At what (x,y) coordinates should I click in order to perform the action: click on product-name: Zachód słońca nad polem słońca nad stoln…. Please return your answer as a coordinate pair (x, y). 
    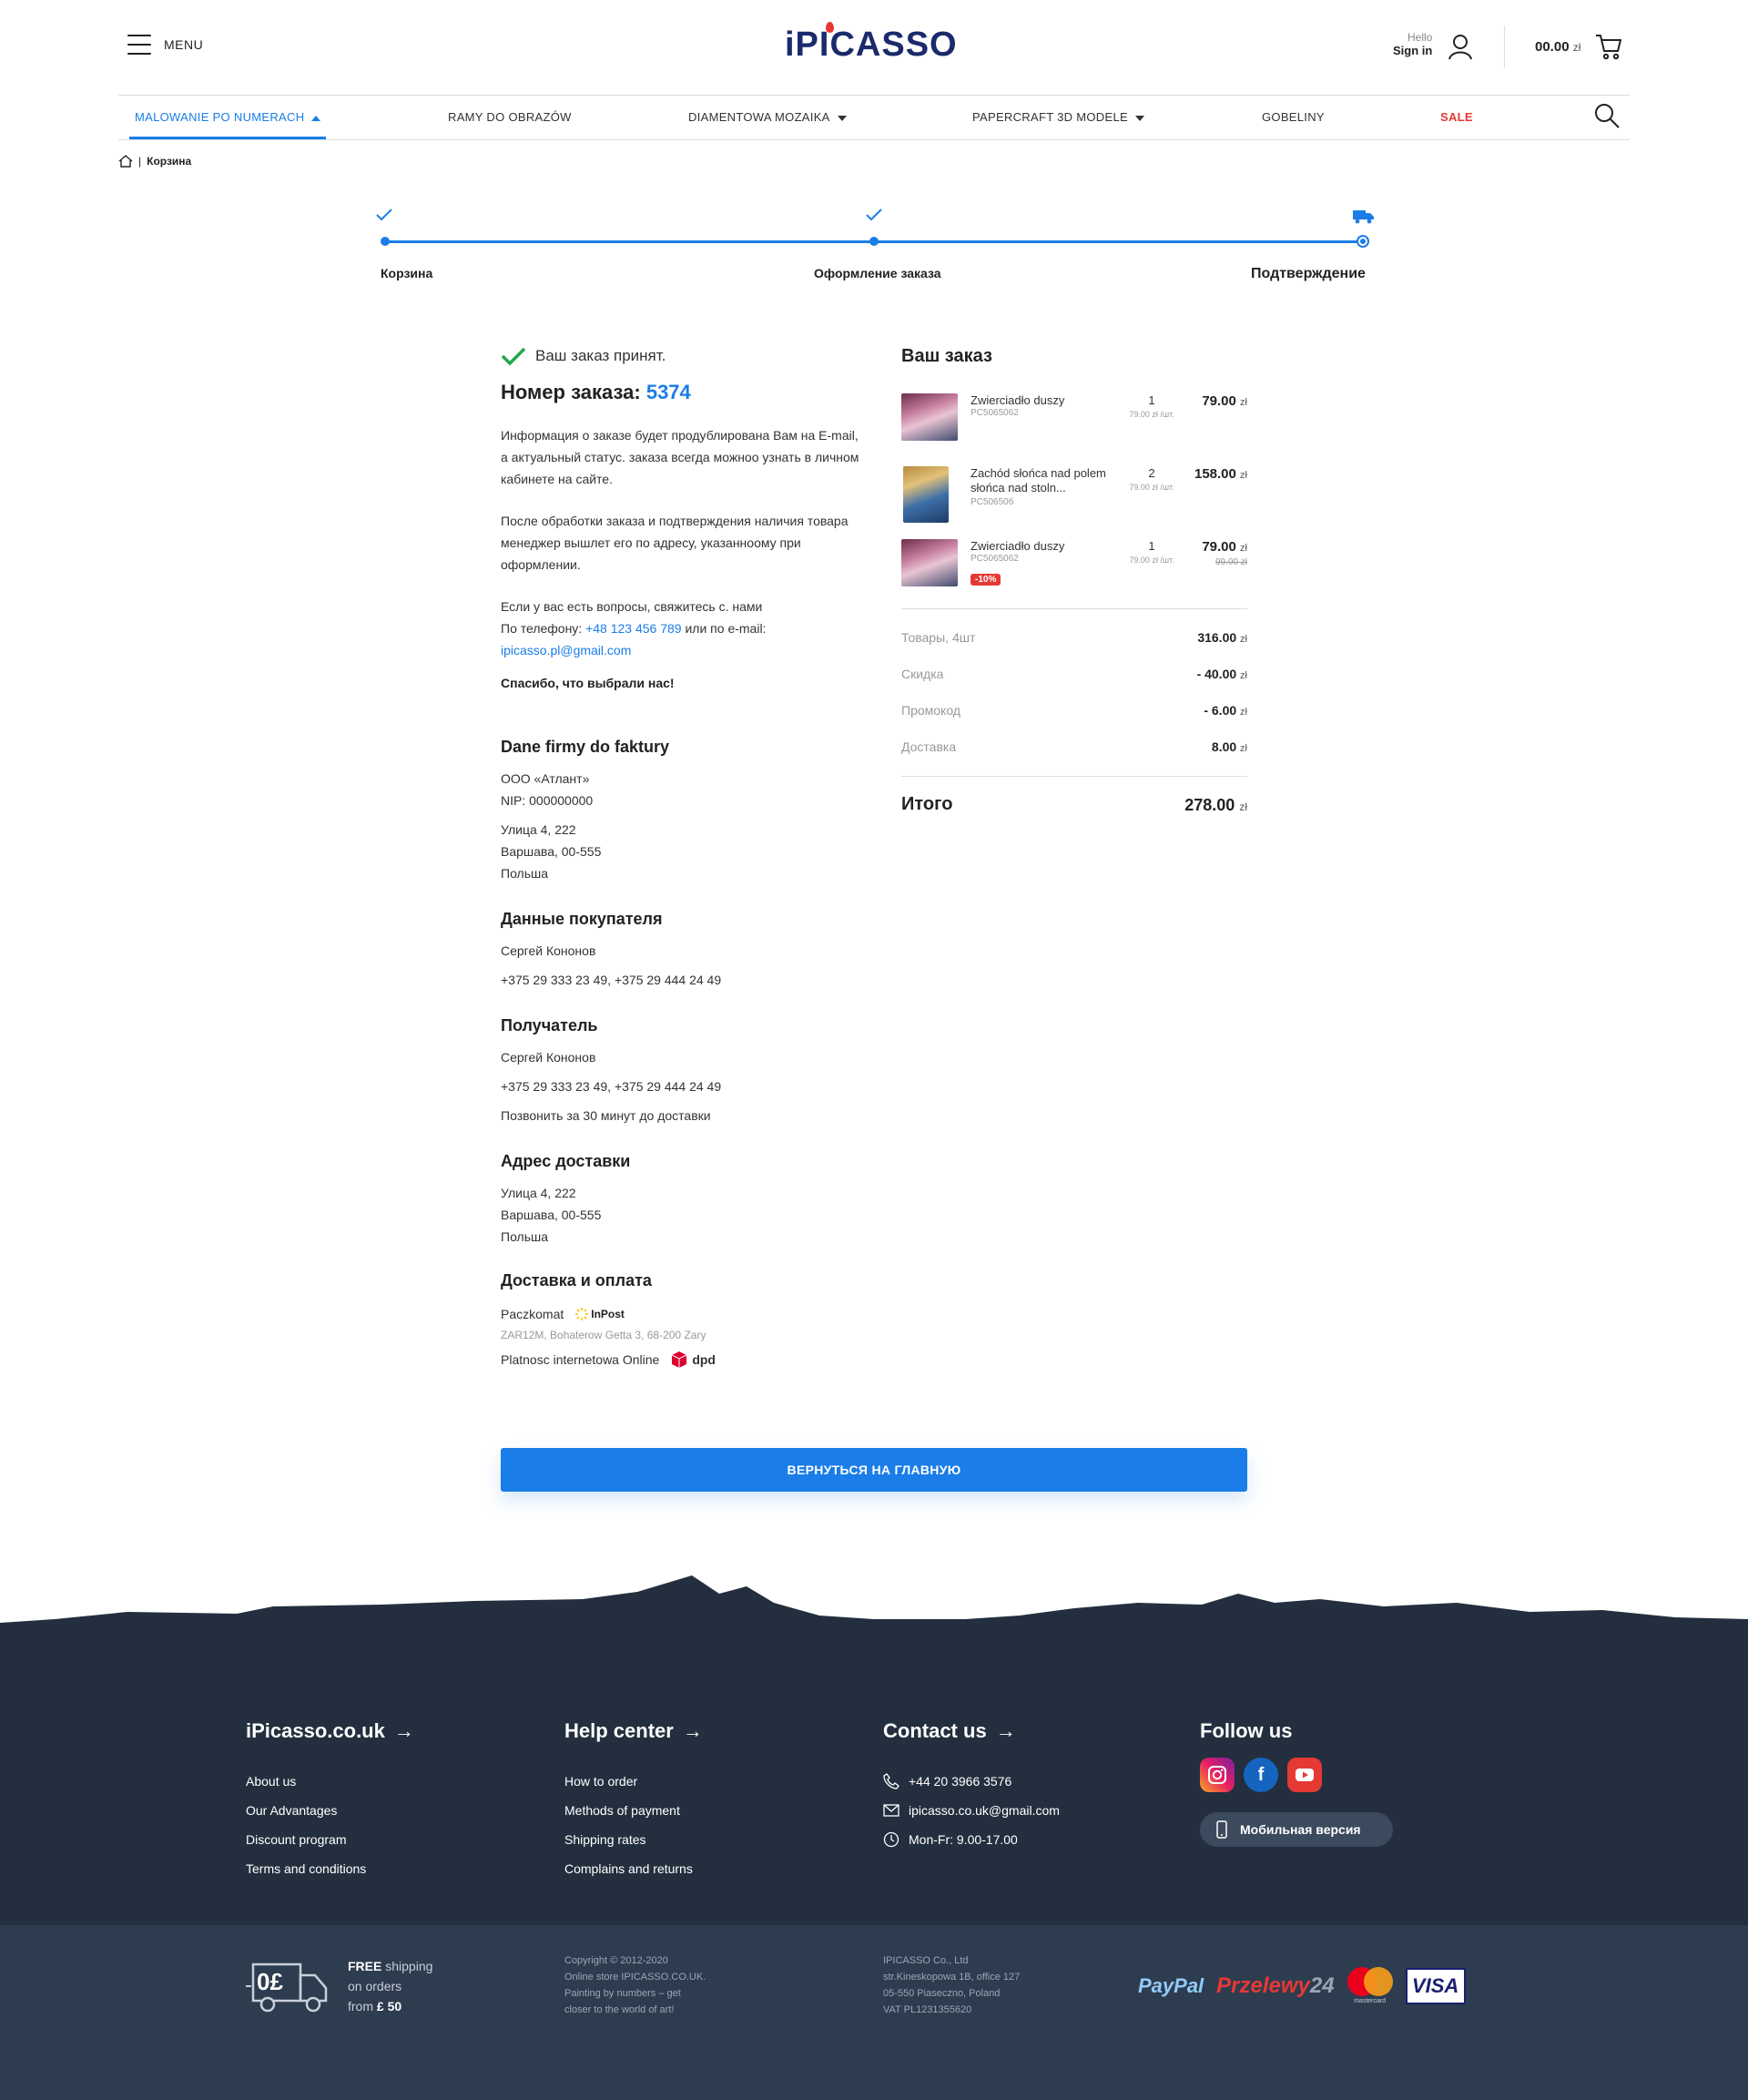
    Looking at the image, I should click on (1043, 480).